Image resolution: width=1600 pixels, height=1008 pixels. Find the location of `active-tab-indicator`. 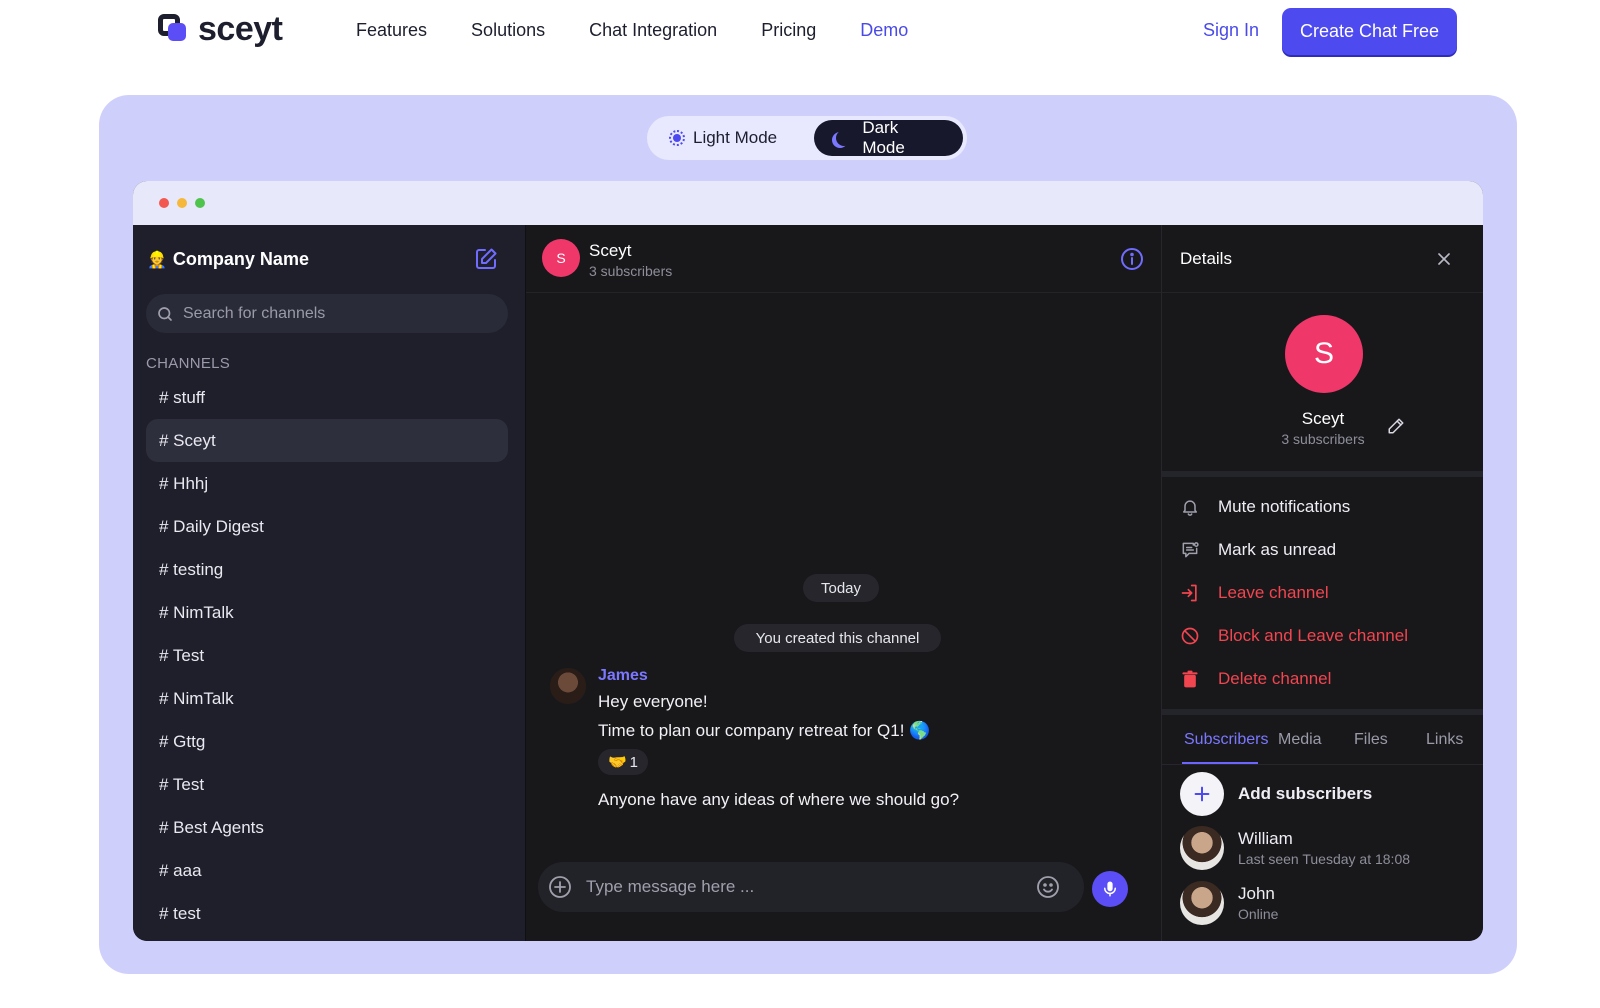

active-tab-indicator is located at coordinates (1220, 763).